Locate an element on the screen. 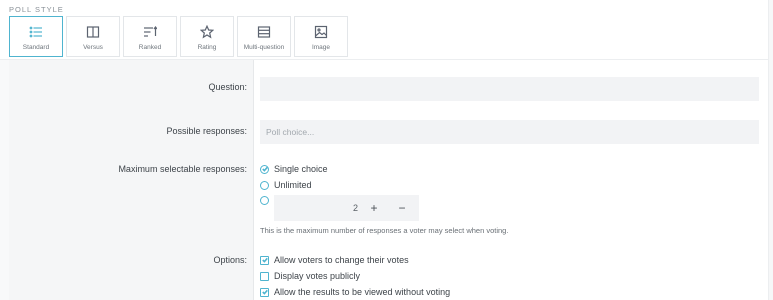 This screenshot has width=773, height=300. display-votes-publicly-label: Display votes publicly is located at coordinates (317, 276).